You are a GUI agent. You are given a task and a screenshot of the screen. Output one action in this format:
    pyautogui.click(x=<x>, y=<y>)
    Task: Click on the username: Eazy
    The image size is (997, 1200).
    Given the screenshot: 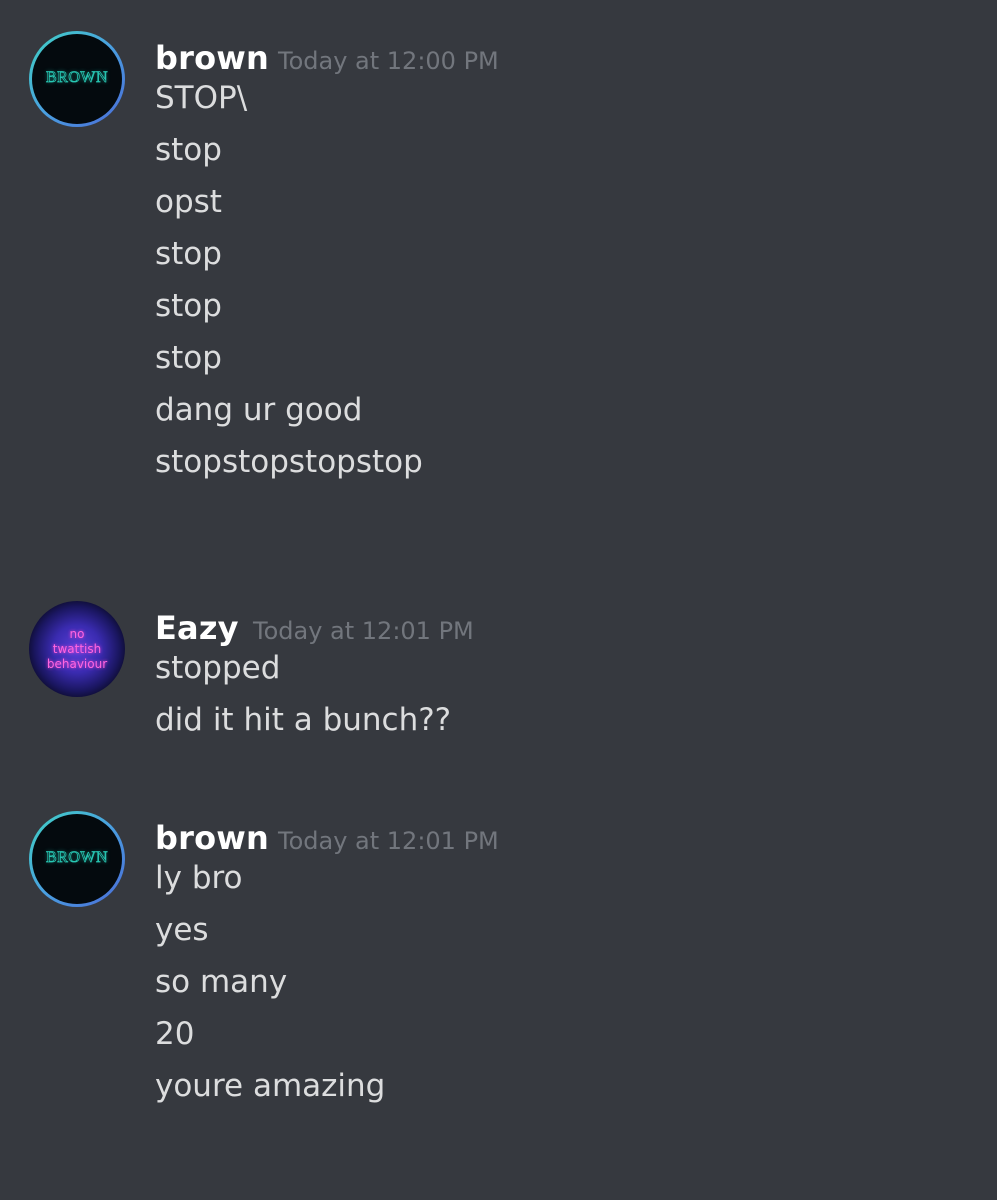 What is the action you would take?
    pyautogui.click(x=197, y=628)
    